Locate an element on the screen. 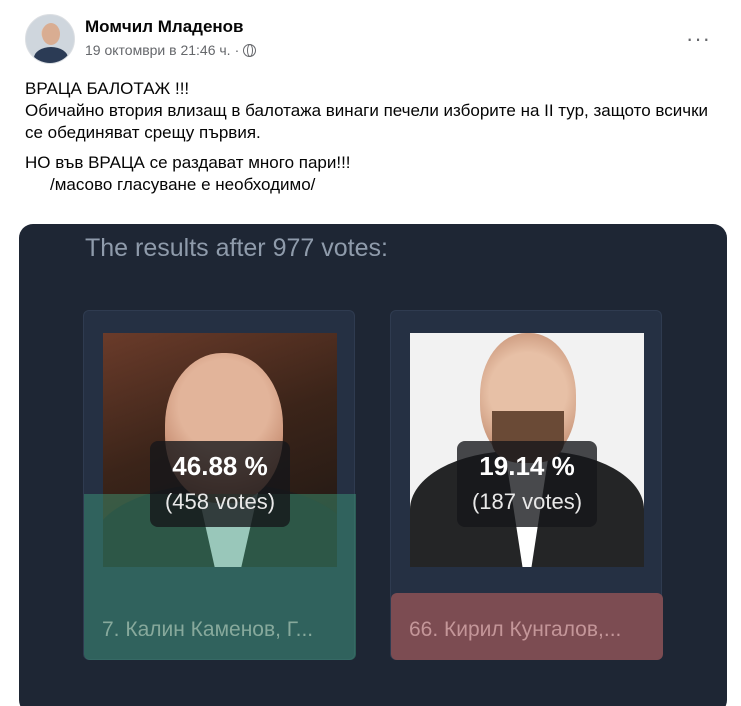 This screenshot has height=706, width=741. post-line-3: НО във ВРАЦА се раздават много пари!!! is located at coordinates (188, 162).